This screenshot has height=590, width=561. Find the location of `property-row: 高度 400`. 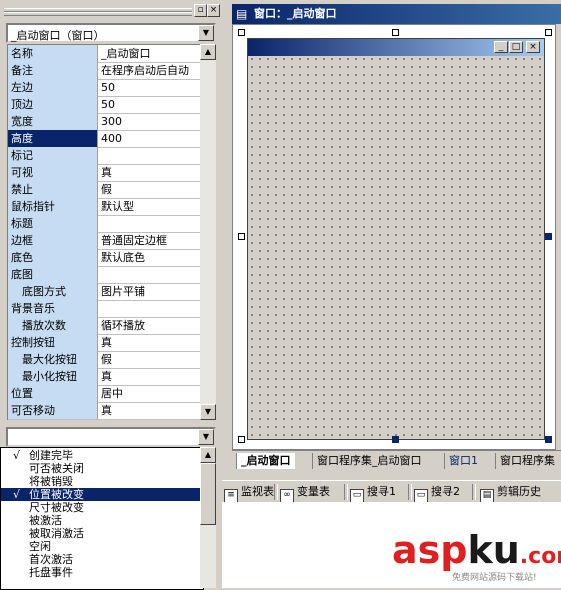

property-row: 高度 400 is located at coordinates (104, 139).